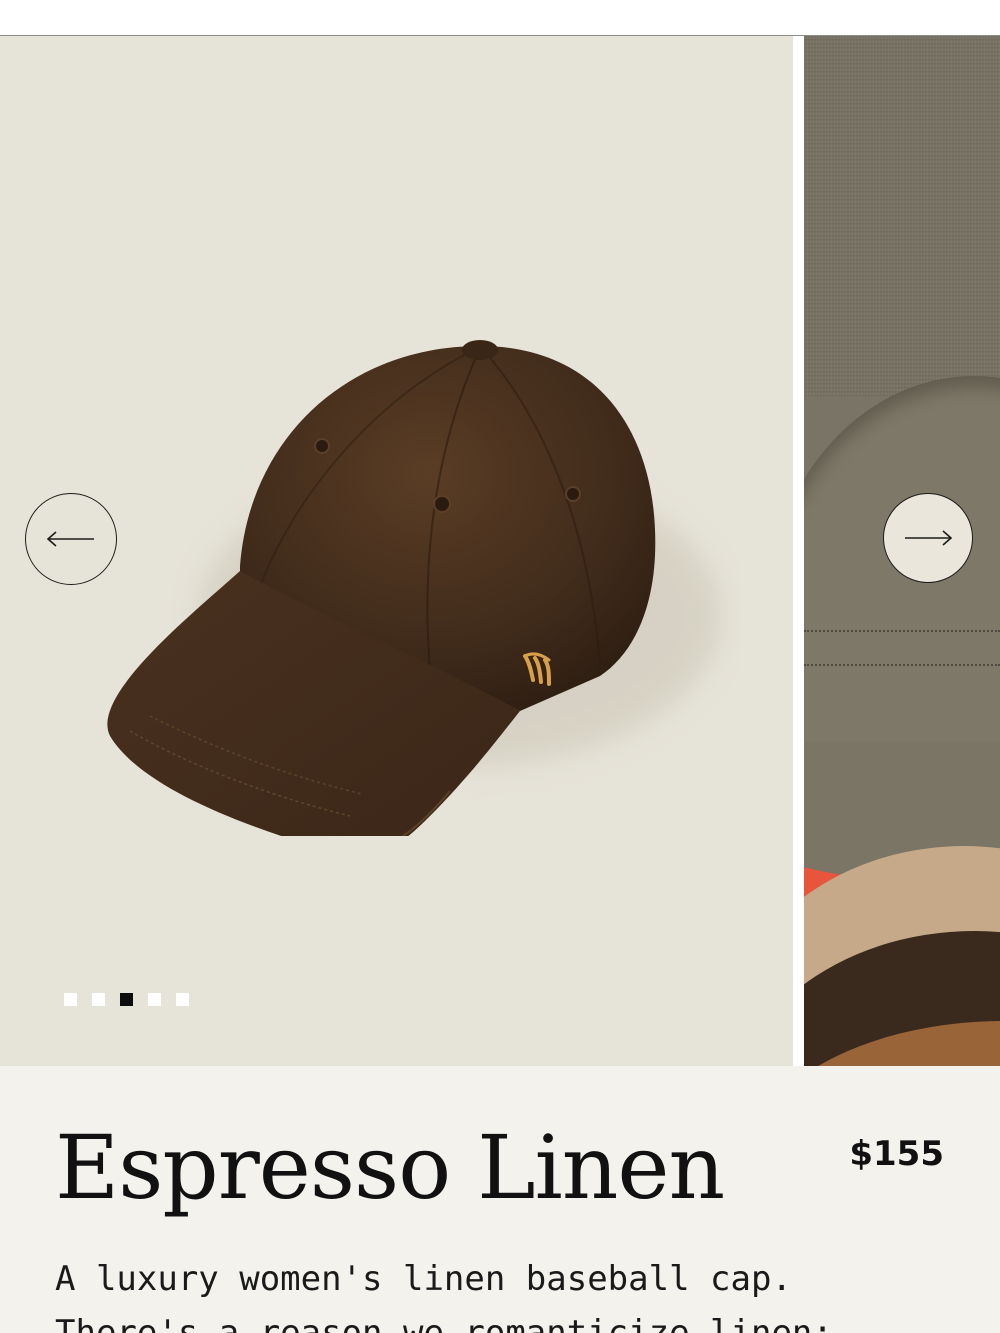  I want to click on product-title: Espresso Linen, so click(390, 1167).